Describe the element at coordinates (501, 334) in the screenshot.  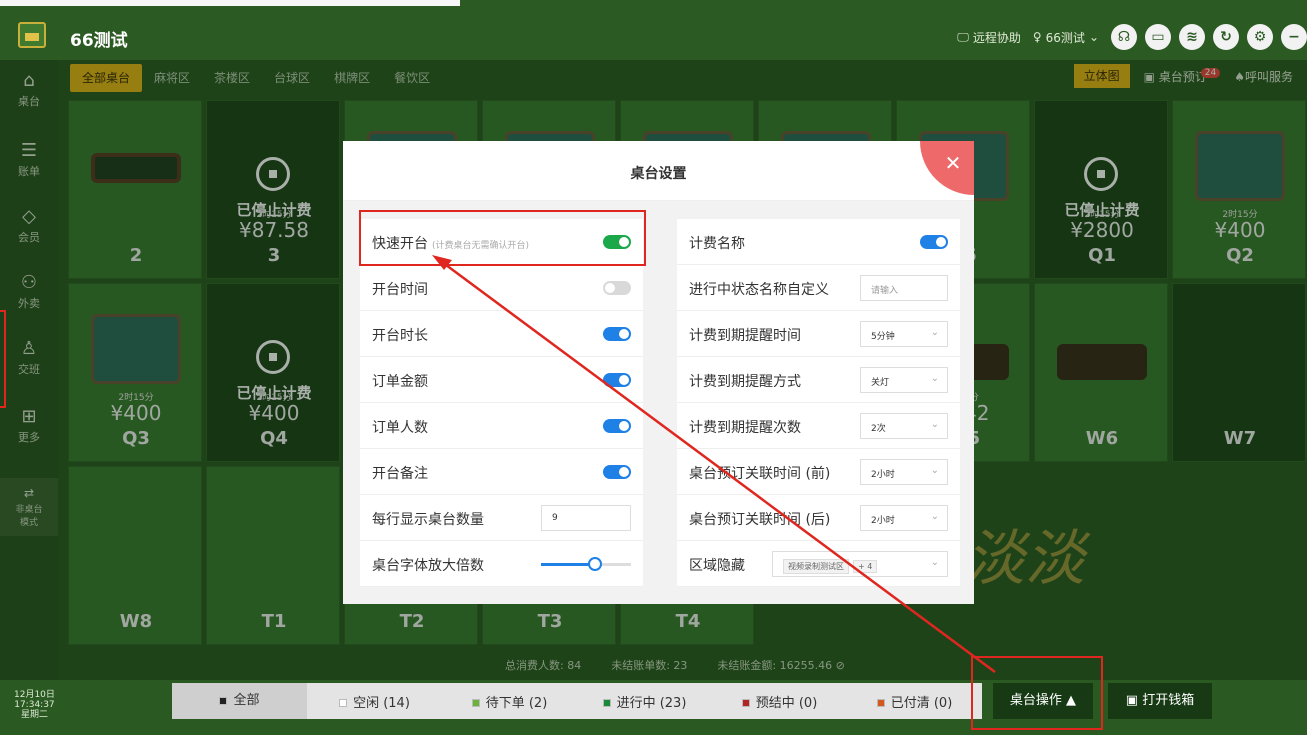
I see `setting-row: 开台时长` at that location.